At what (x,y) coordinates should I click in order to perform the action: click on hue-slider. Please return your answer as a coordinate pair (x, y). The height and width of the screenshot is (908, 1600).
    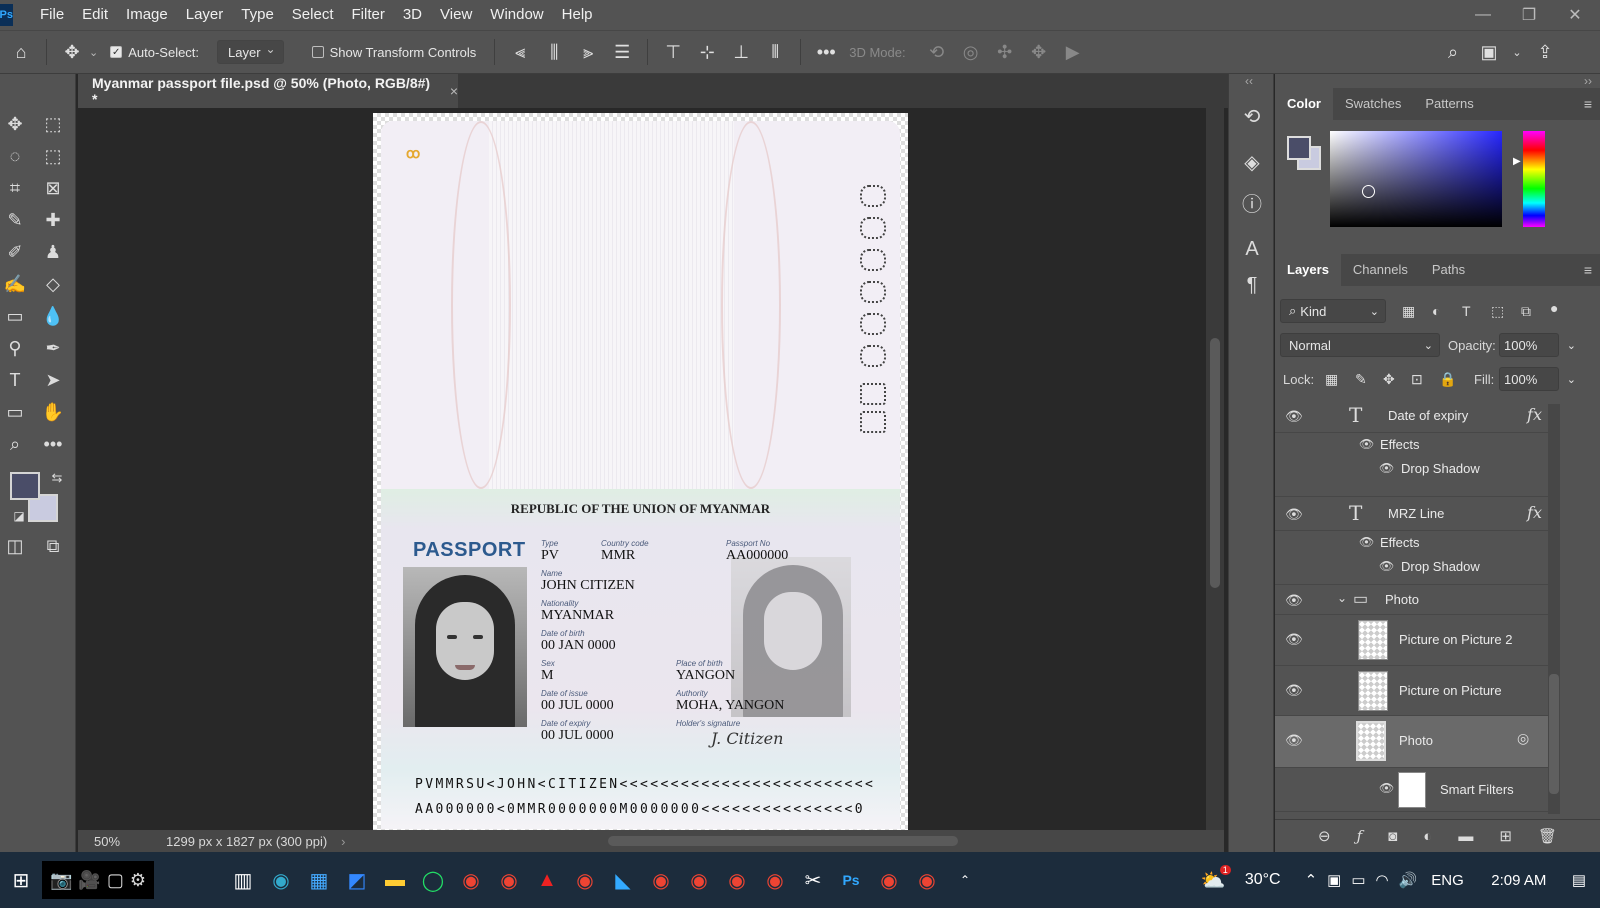
    Looking at the image, I should click on (1534, 179).